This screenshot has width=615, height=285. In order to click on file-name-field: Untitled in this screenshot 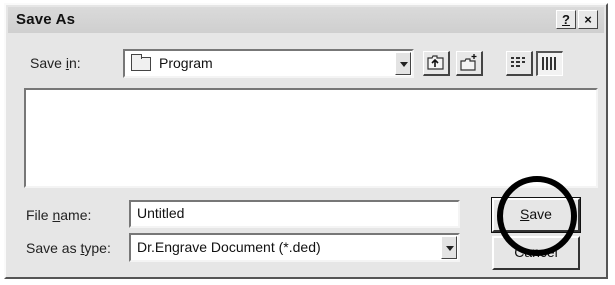, I will do `click(294, 214)`.